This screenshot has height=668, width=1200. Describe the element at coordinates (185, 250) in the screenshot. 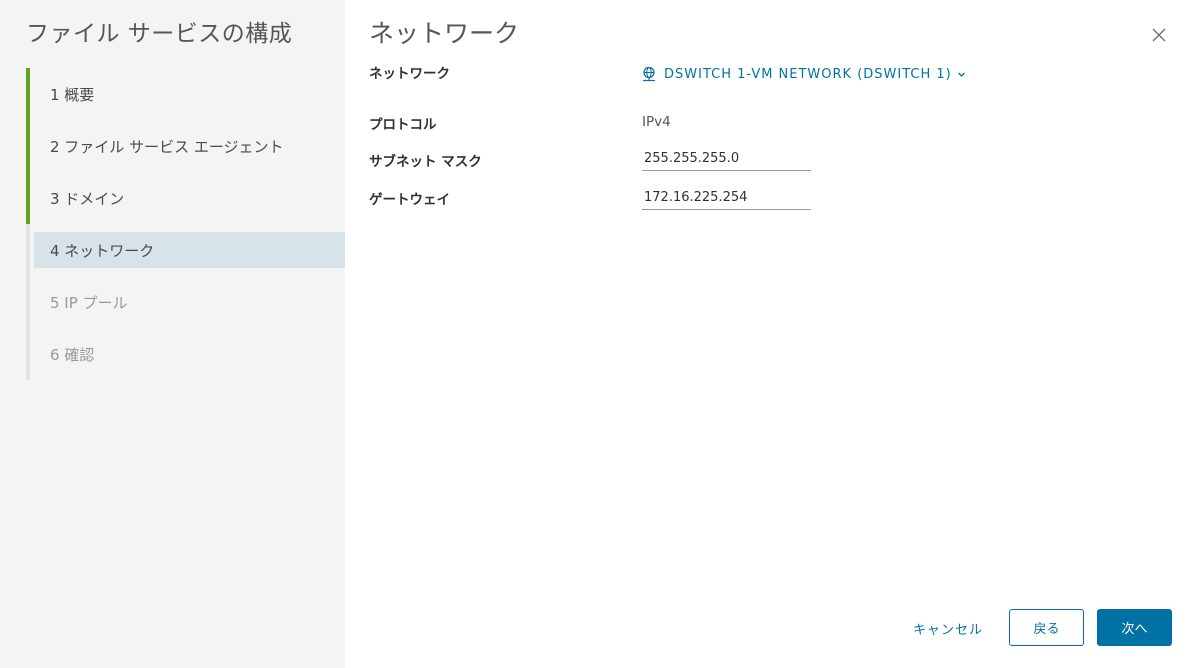

I see `step-network: 4 ネットワーク` at that location.